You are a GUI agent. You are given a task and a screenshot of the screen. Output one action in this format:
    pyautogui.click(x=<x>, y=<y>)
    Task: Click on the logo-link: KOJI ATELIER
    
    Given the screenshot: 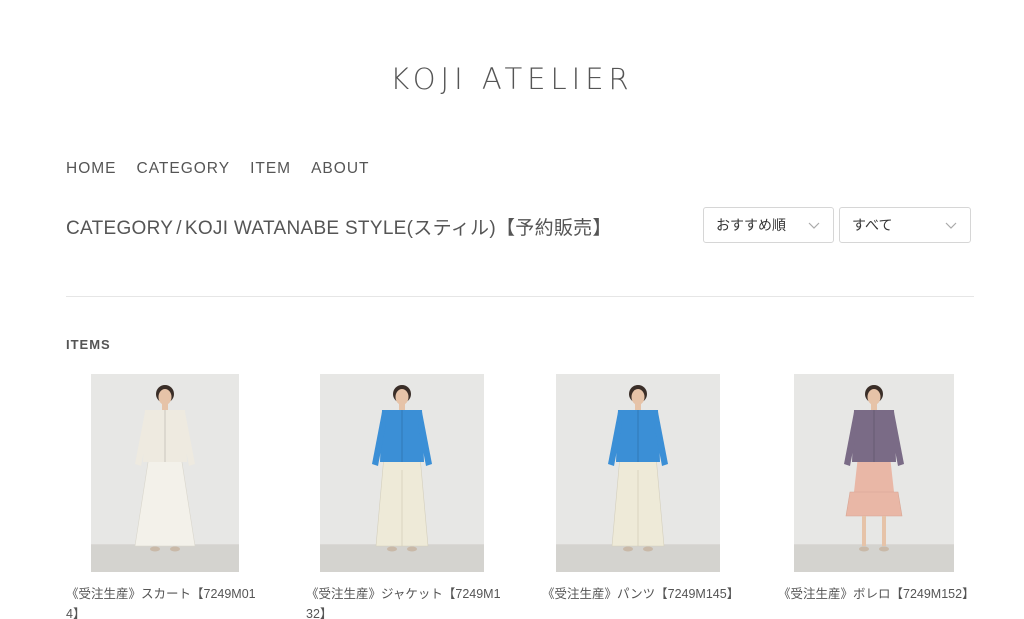 What is the action you would take?
    pyautogui.click(x=511, y=79)
    